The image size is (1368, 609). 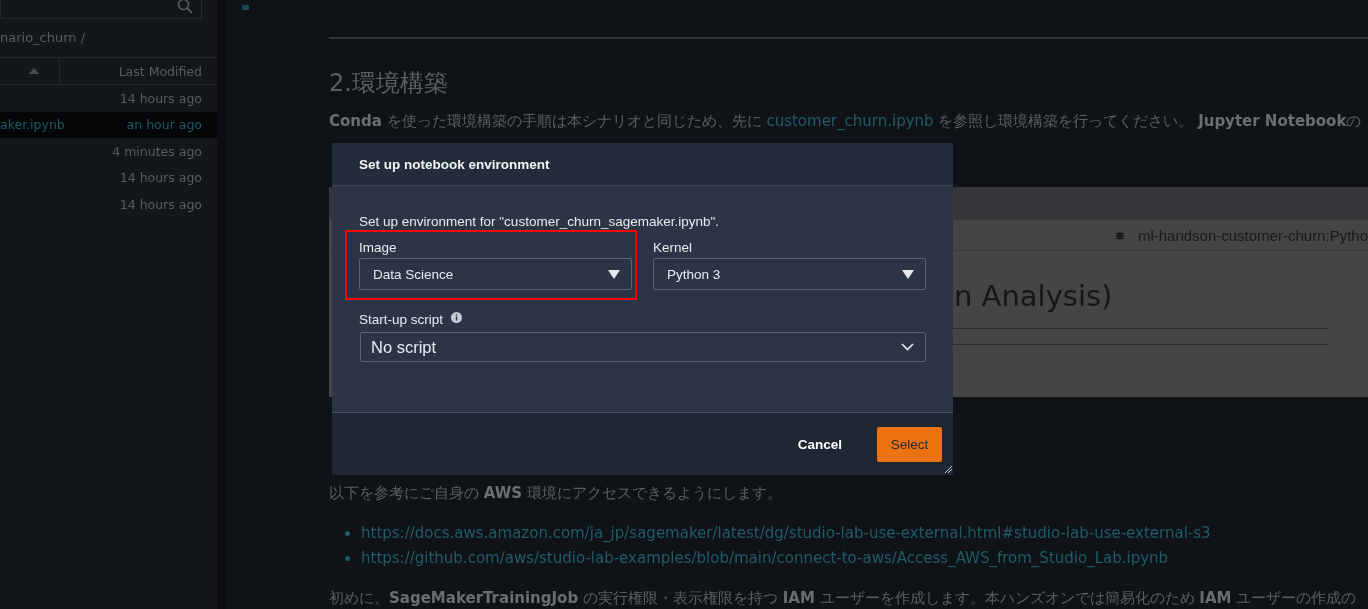 What do you see at coordinates (819, 444) in the screenshot?
I see `cancel-button: Cancel` at bounding box center [819, 444].